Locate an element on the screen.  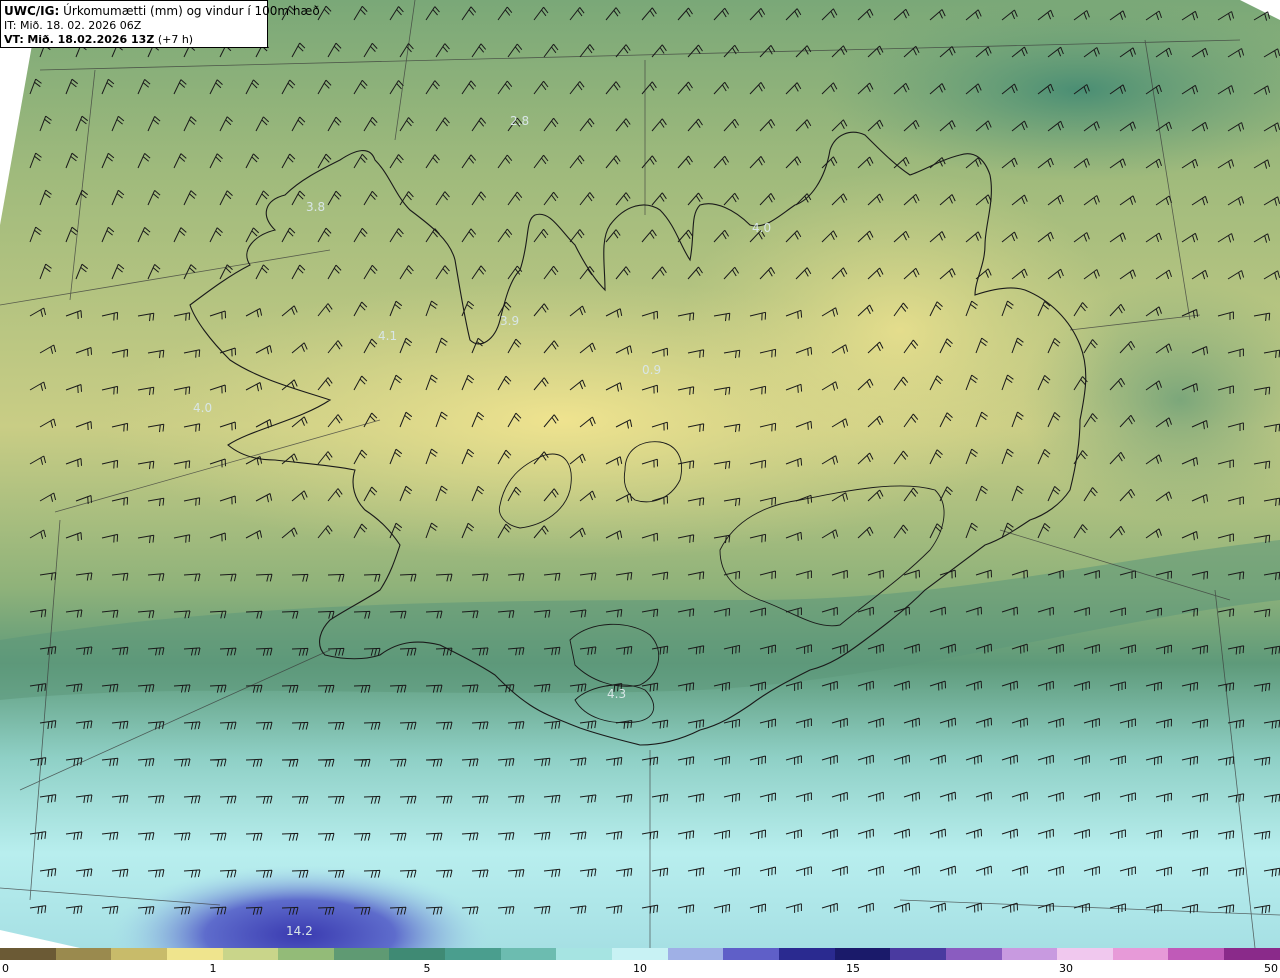
precip-label: 0.9 is located at coordinates (651, 370).